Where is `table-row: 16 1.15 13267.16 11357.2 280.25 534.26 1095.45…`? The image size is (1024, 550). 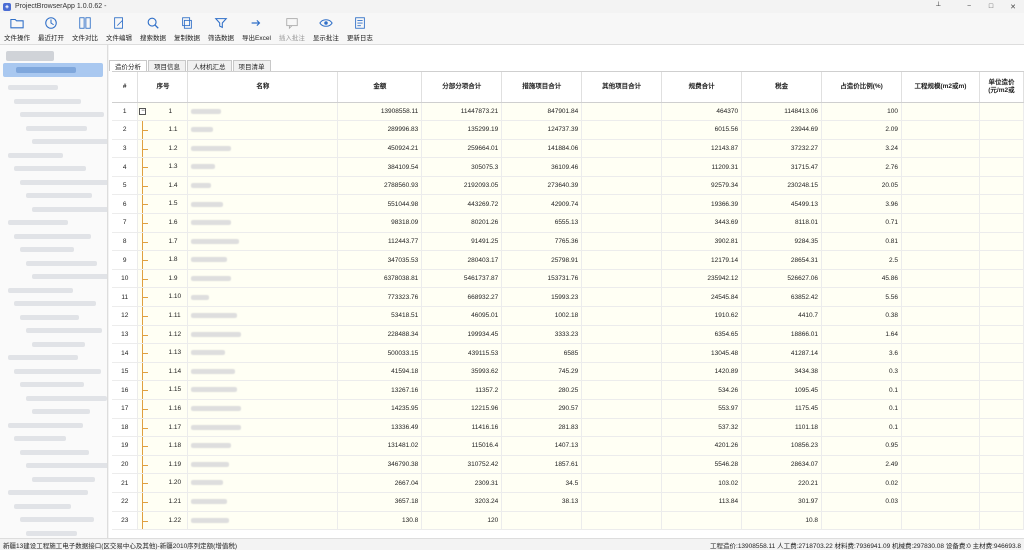 table-row: 16 1.15 13267.16 11357.2 280.25 534.26 1095.45… is located at coordinates (568, 390).